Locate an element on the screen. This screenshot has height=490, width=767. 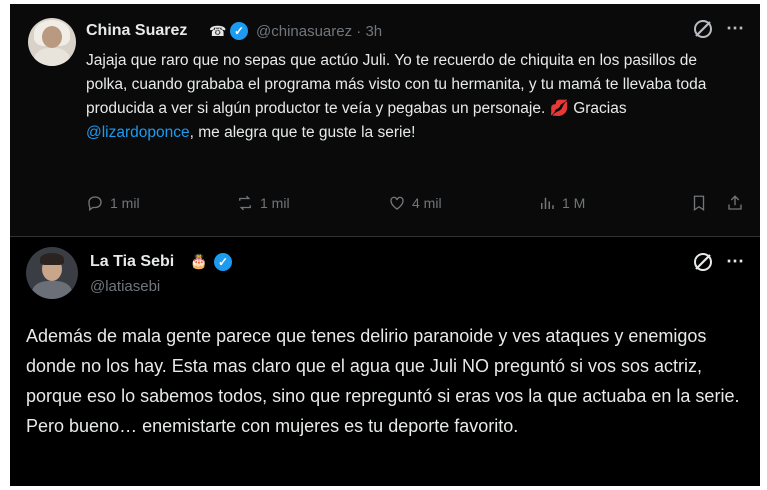
author-name: La Tia Sebi is located at coordinates (132, 262).